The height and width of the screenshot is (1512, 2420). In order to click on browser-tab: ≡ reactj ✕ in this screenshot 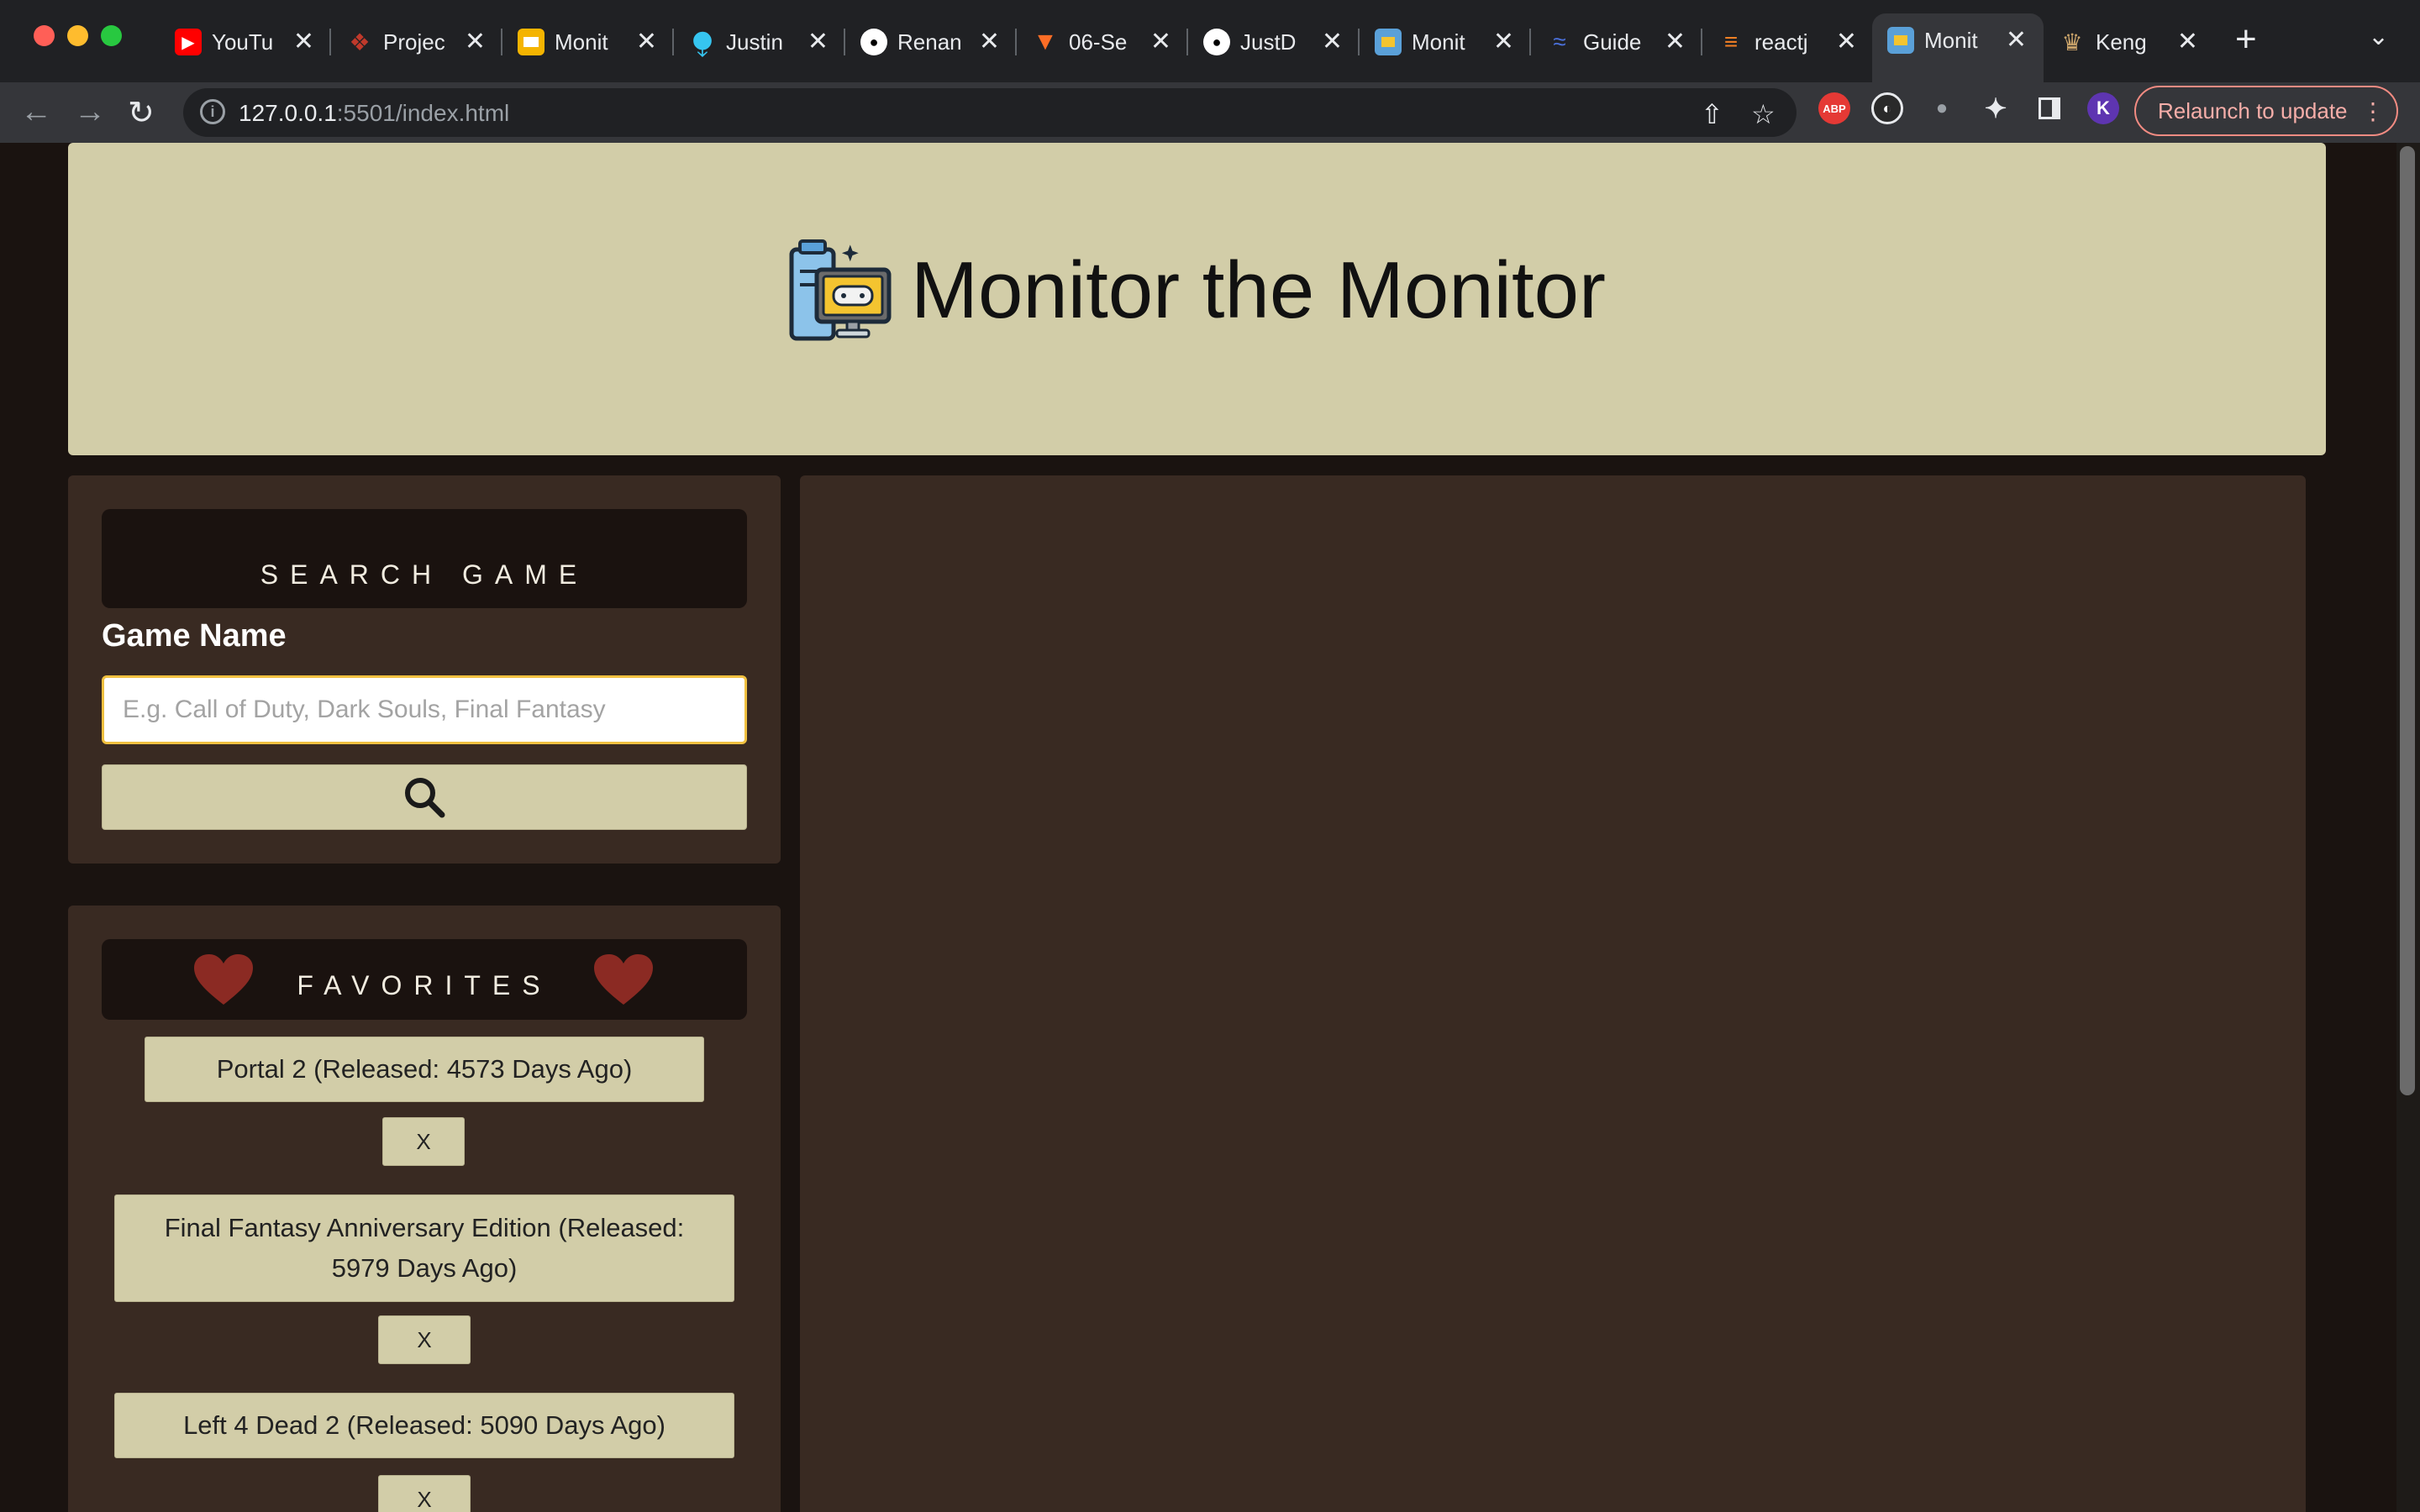, I will do `click(1788, 42)`.